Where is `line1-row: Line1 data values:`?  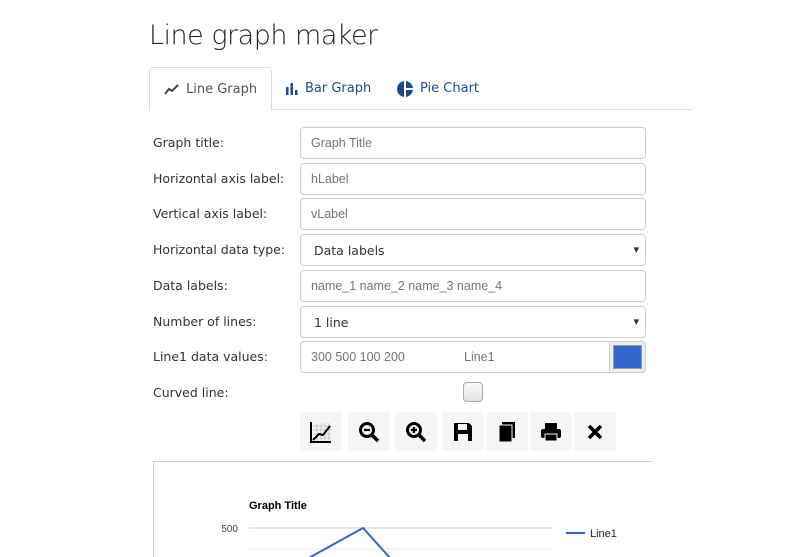
line1-row: Line1 data values: is located at coordinates (399, 357).